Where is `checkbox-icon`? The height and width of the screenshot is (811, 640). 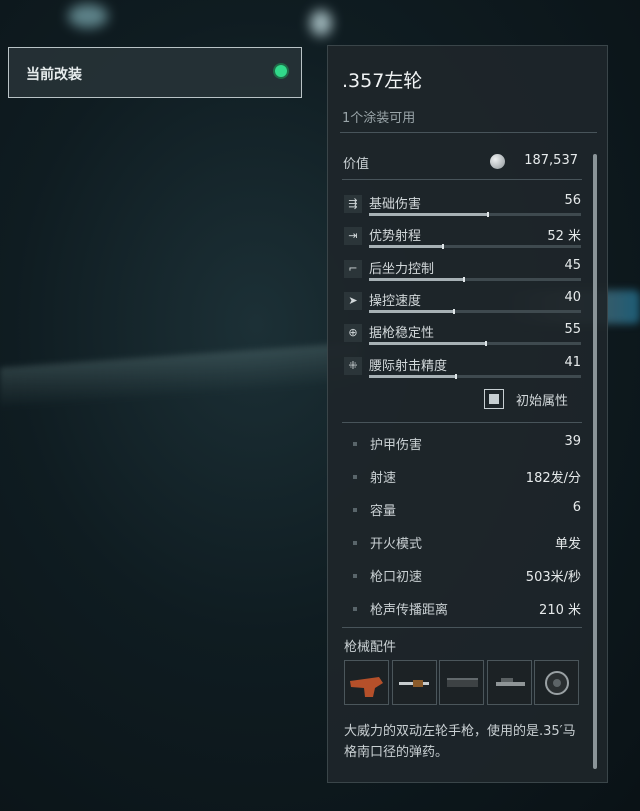
checkbox-icon is located at coordinates (494, 399).